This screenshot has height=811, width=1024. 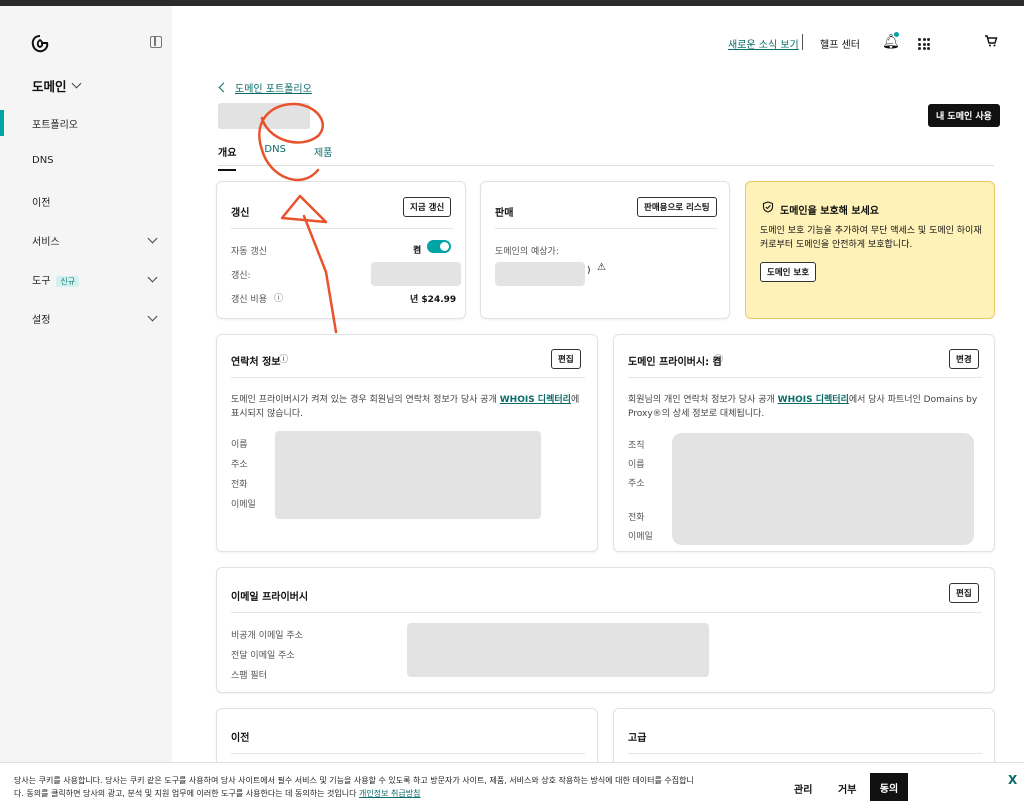 I want to click on tab-products: 제품, so click(x=323, y=157).